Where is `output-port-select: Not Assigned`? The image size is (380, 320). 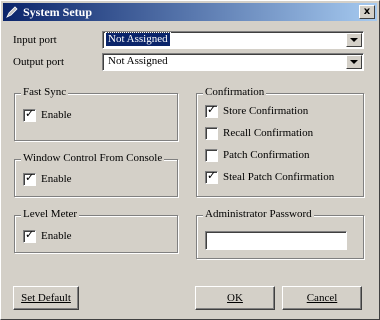 output-port-select: Not Assigned is located at coordinates (233, 62).